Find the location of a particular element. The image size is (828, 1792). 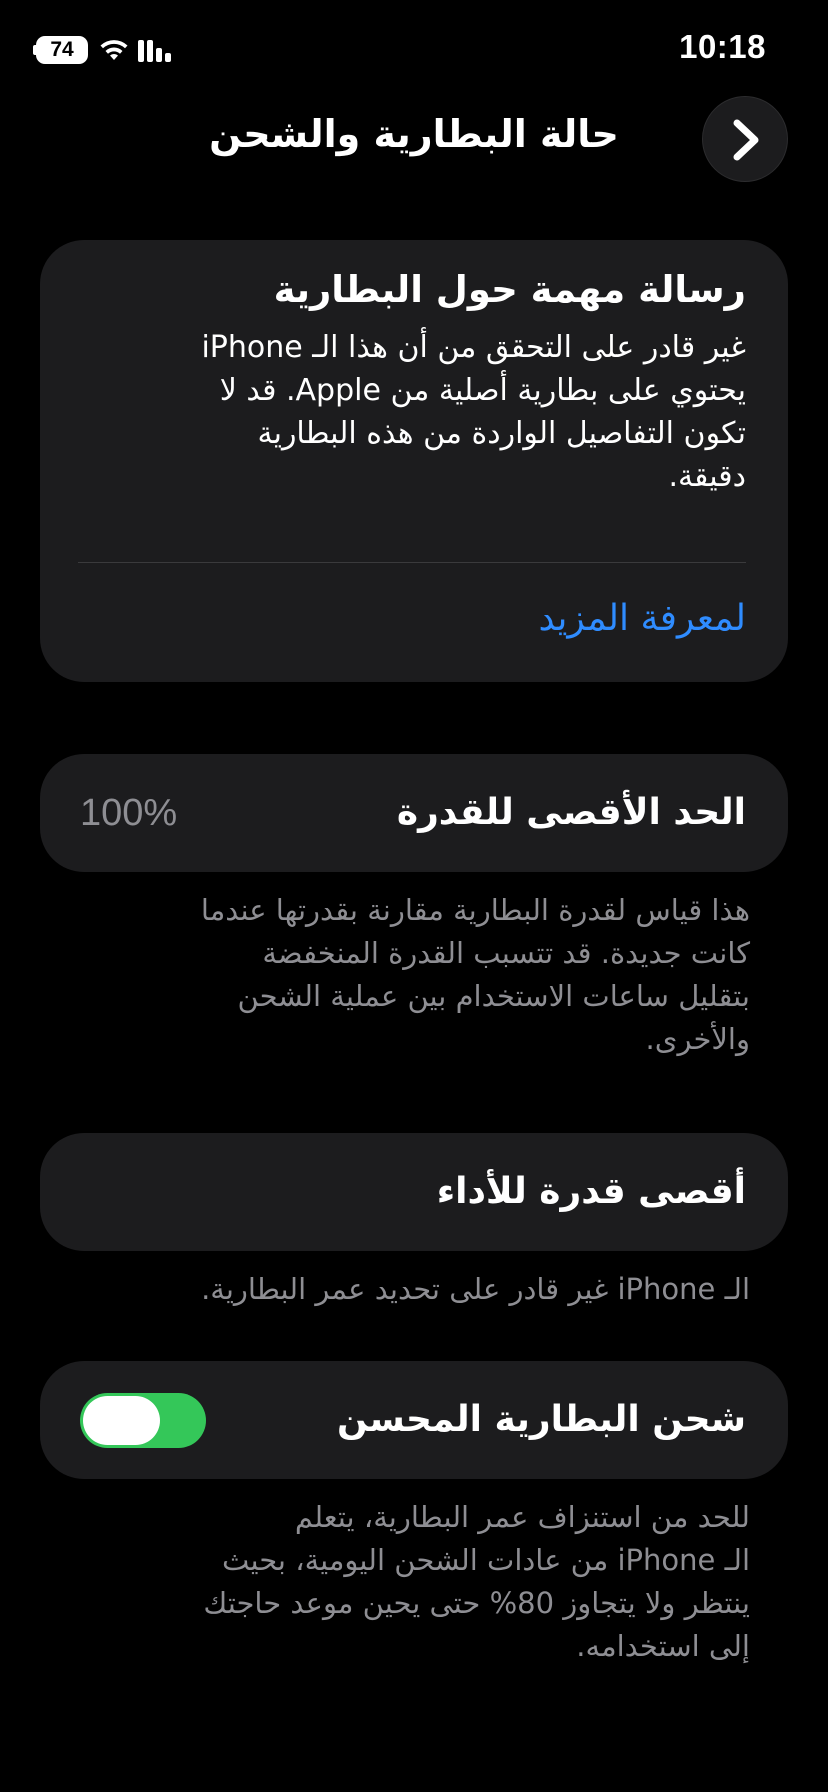

optimized-charging-label: شحن البطارية المحسن is located at coordinates (541, 1419).